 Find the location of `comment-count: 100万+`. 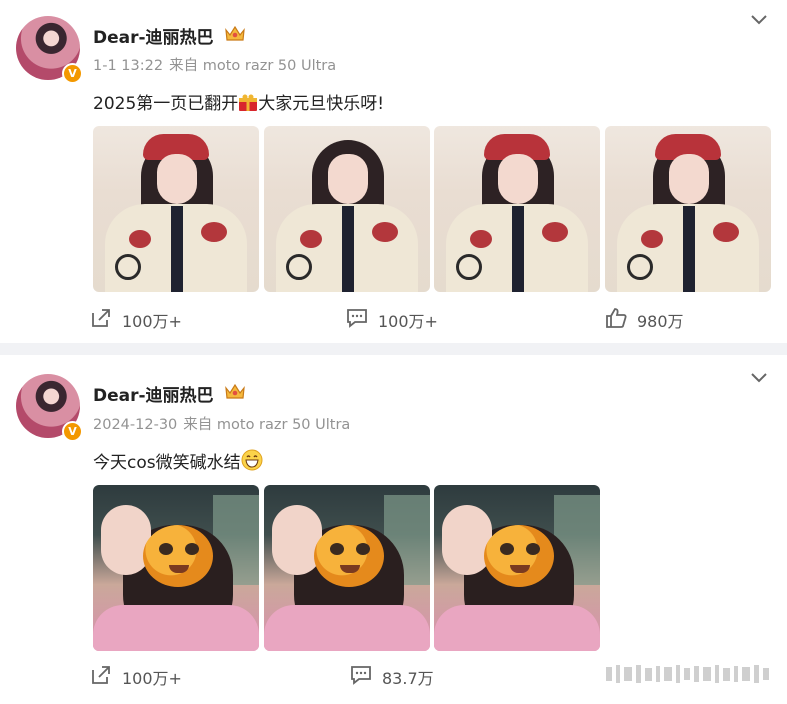

comment-count: 100万+ is located at coordinates (408, 321).